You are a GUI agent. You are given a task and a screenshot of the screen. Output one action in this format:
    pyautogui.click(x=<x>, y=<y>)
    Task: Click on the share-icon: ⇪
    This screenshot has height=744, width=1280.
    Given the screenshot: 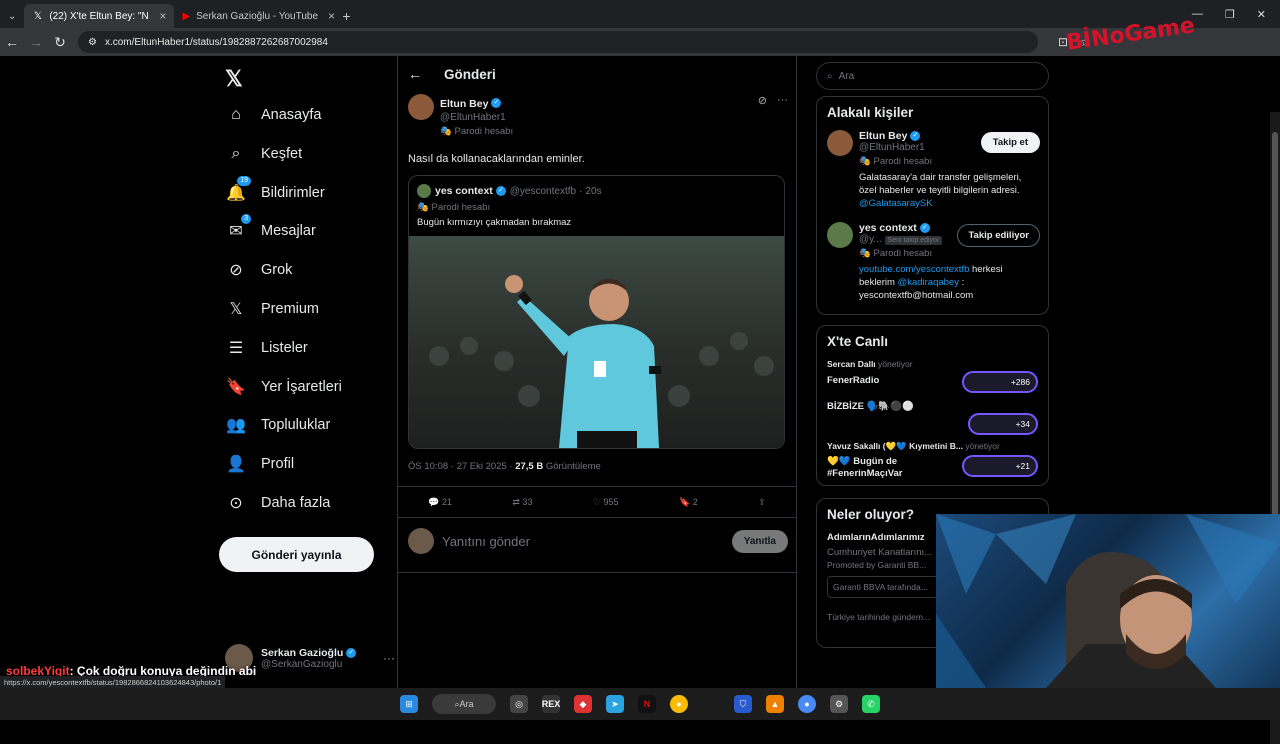 What is the action you would take?
    pyautogui.click(x=762, y=502)
    